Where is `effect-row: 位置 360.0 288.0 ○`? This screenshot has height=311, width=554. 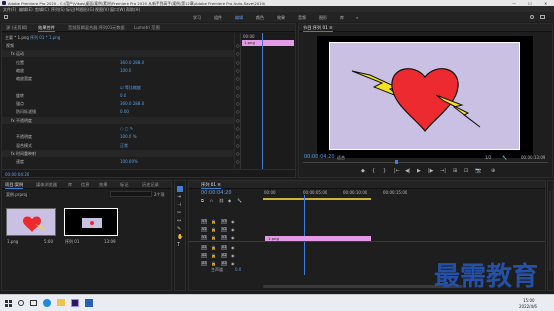 effect-row: 位置 360.0 288.0 ○ is located at coordinates (121, 62).